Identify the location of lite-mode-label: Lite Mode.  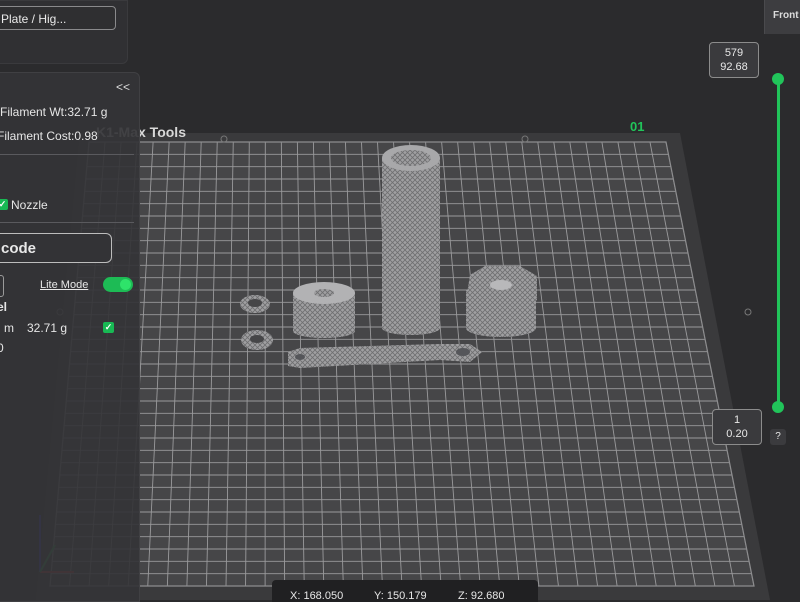
(64, 285).